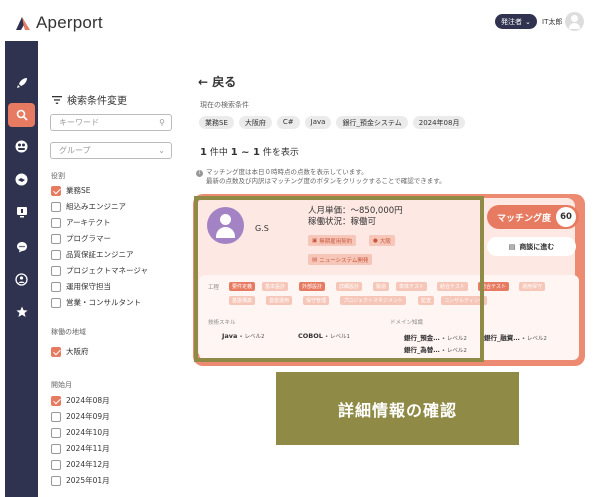 The image size is (600, 497). I want to click on role-dropdown: 発注者 ⌄, so click(516, 21).